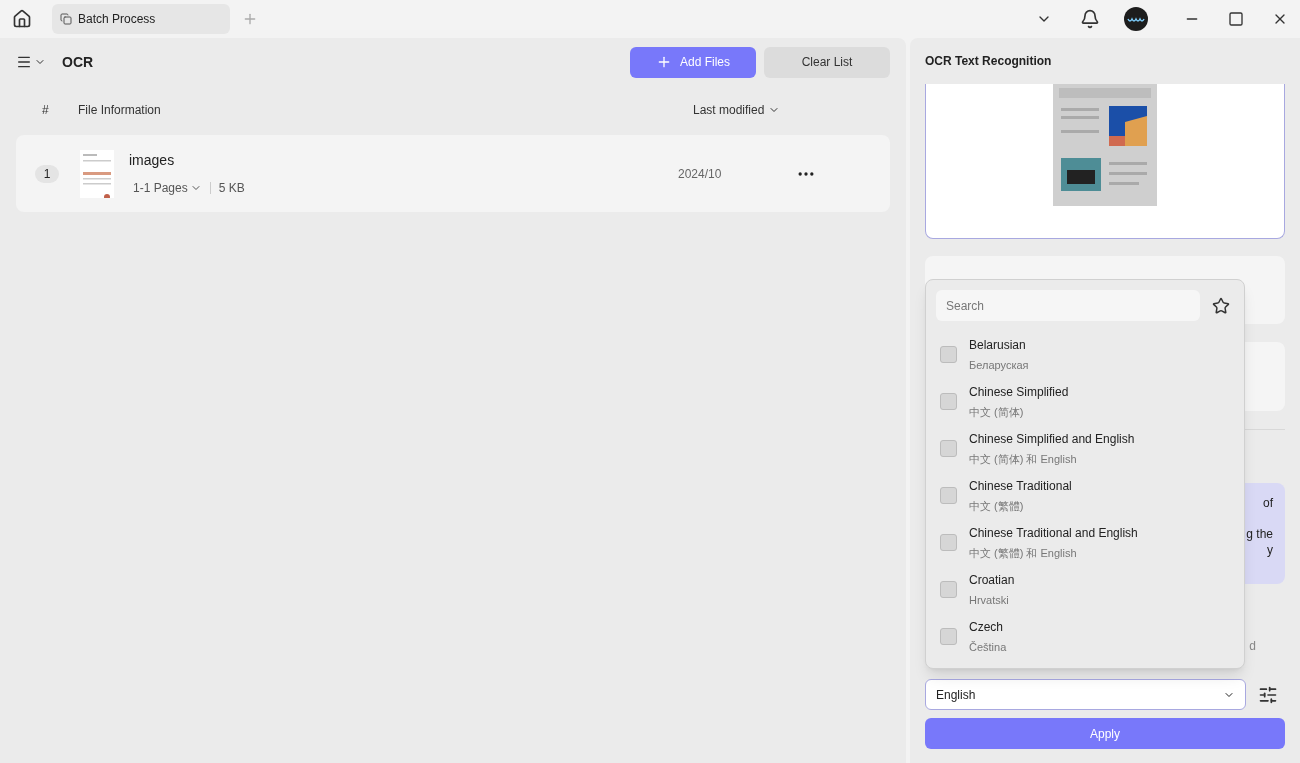 This screenshot has width=1300, height=763. What do you see at coordinates (1090, 19) in the screenshot?
I see `notification-icon` at bounding box center [1090, 19].